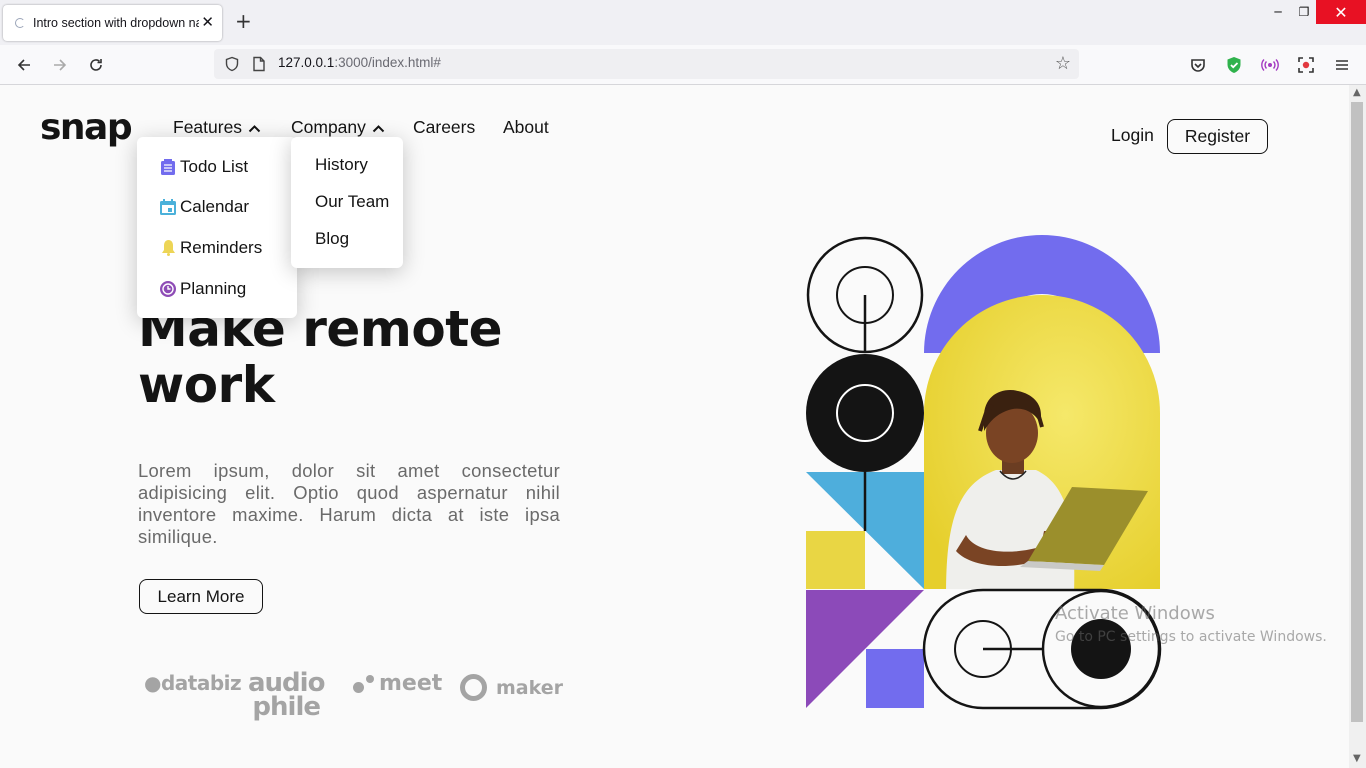  Describe the element at coordinates (207, 22) in the screenshot. I see `close-tab-icon: ✕` at that location.